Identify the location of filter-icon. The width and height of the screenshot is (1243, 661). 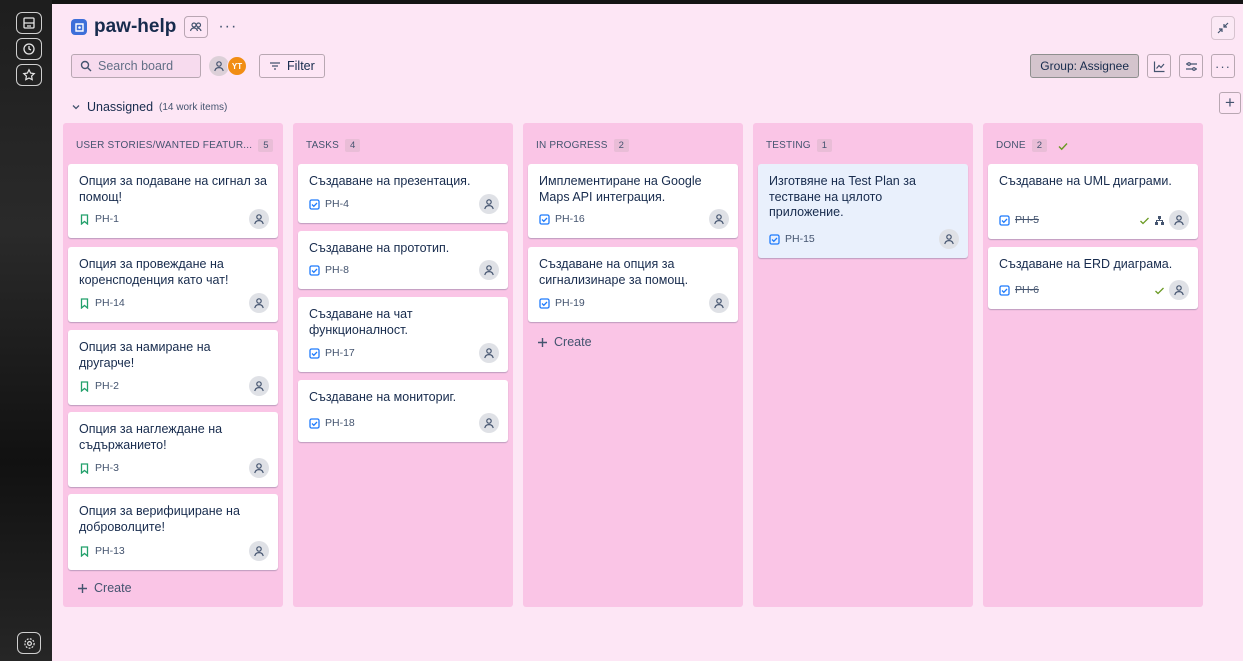
(275, 66).